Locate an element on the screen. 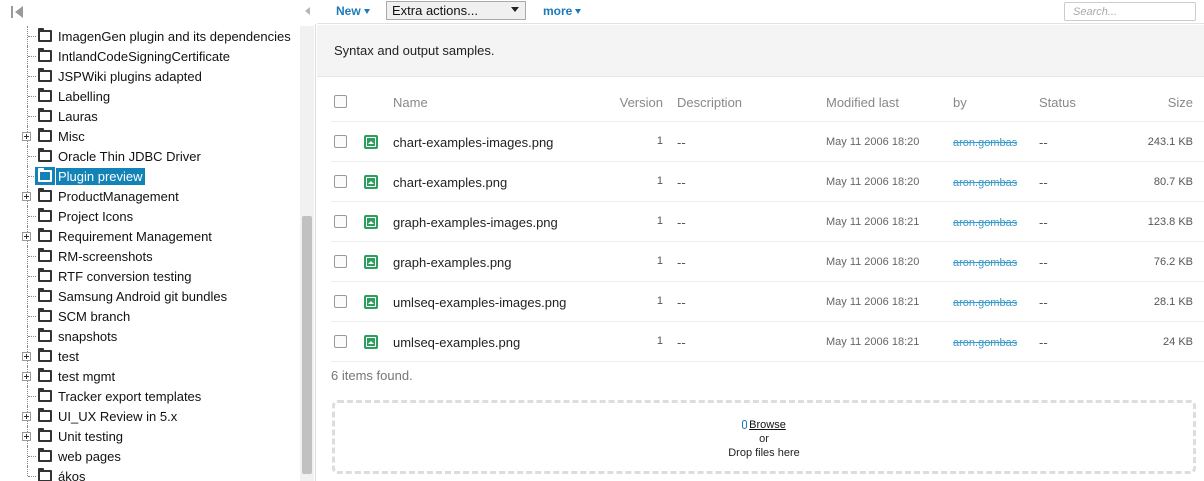  file-name-link: umlseq-examples.png is located at coordinates (456, 342).